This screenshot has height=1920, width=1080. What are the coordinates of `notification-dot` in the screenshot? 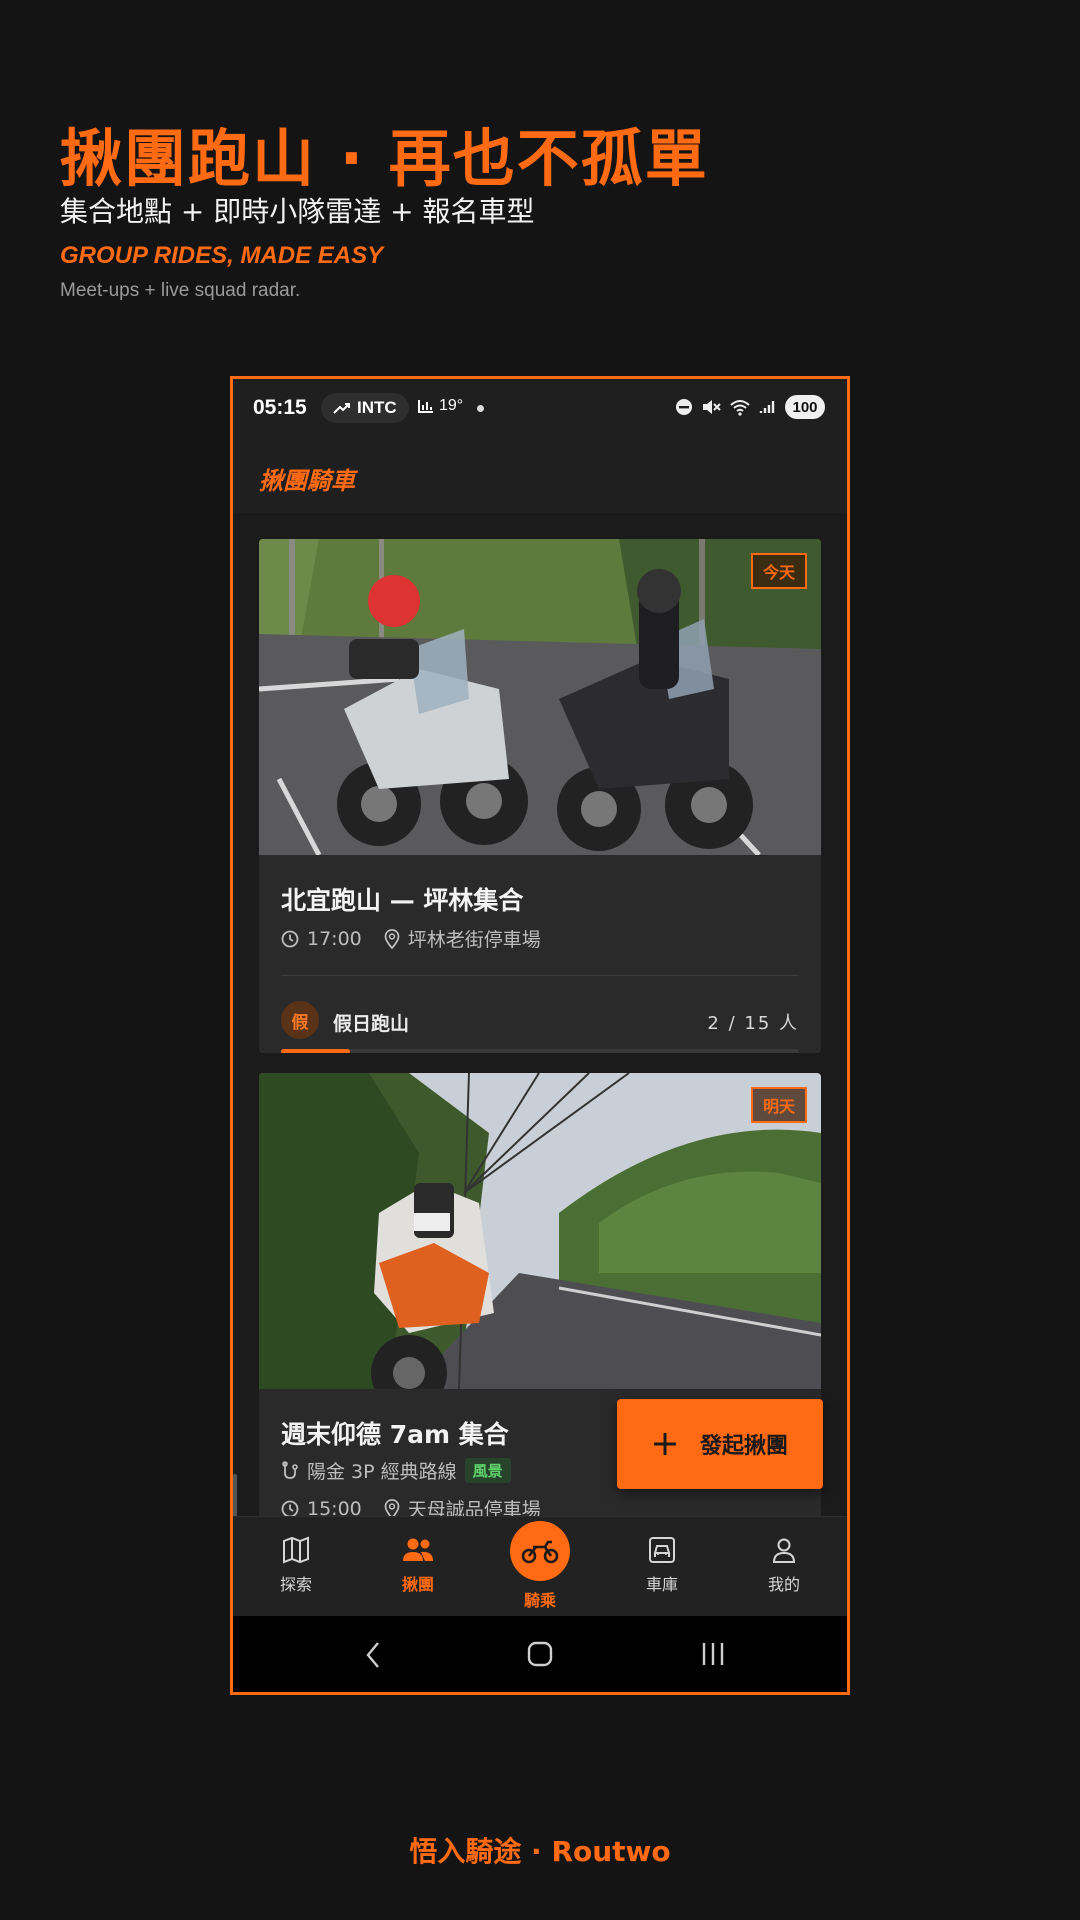 It's located at (480, 408).